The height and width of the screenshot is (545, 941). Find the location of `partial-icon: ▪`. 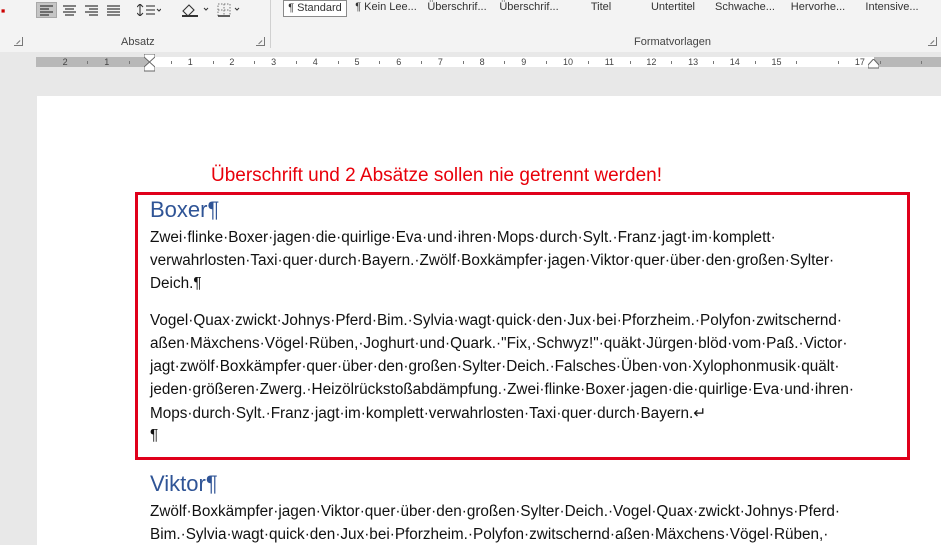

partial-icon: ▪ is located at coordinates (3, 10).